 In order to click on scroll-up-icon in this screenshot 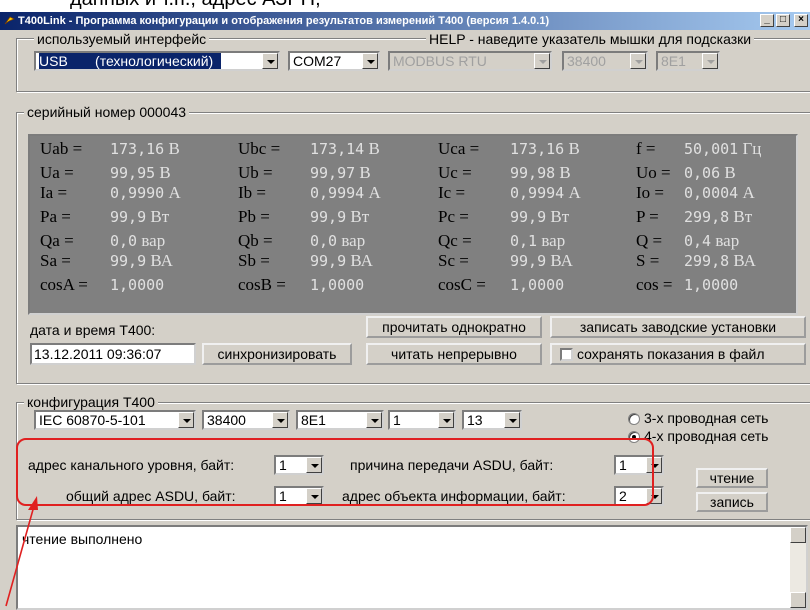, I will do `click(798, 535)`.